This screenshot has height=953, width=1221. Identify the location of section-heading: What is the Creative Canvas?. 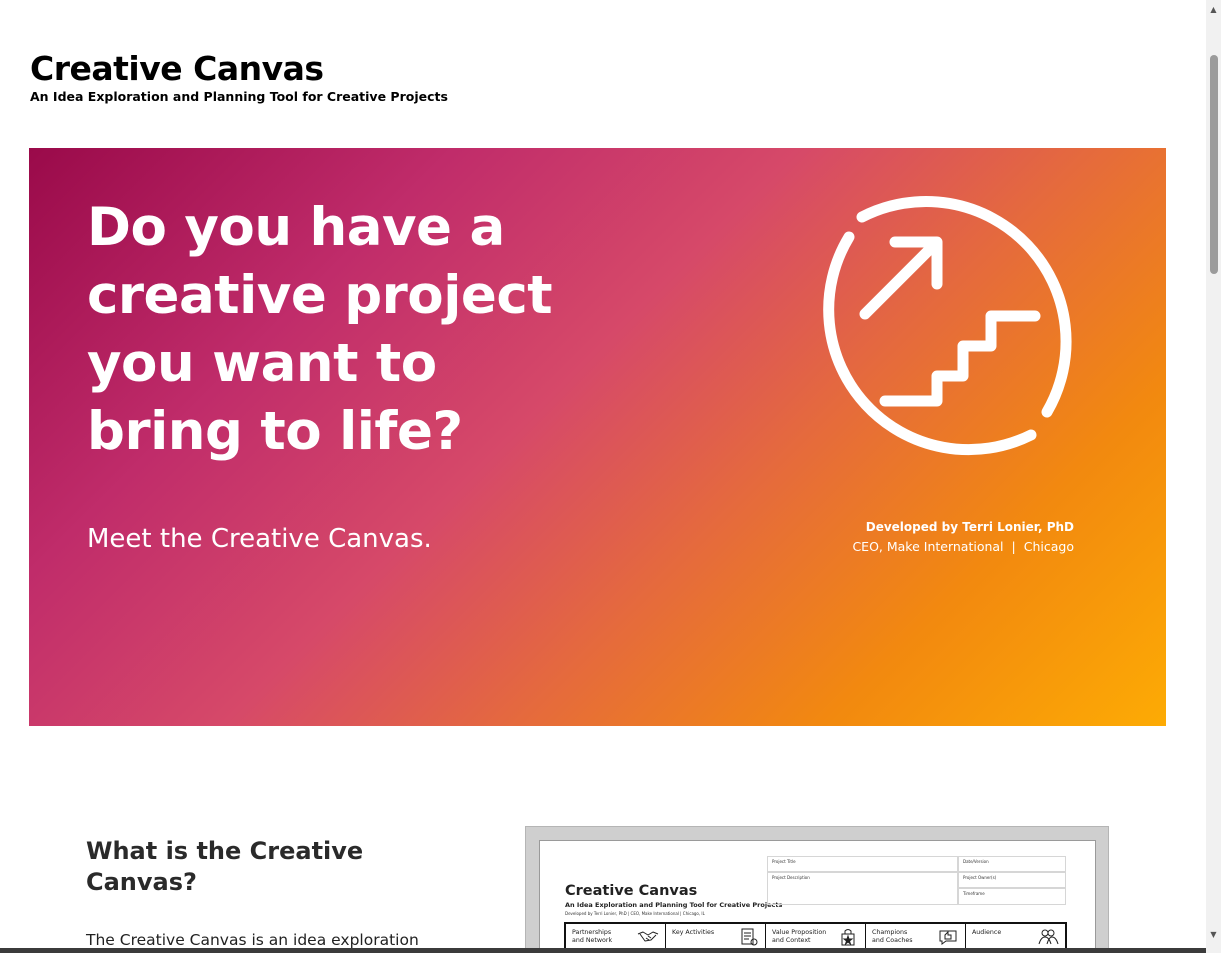
(225, 866).